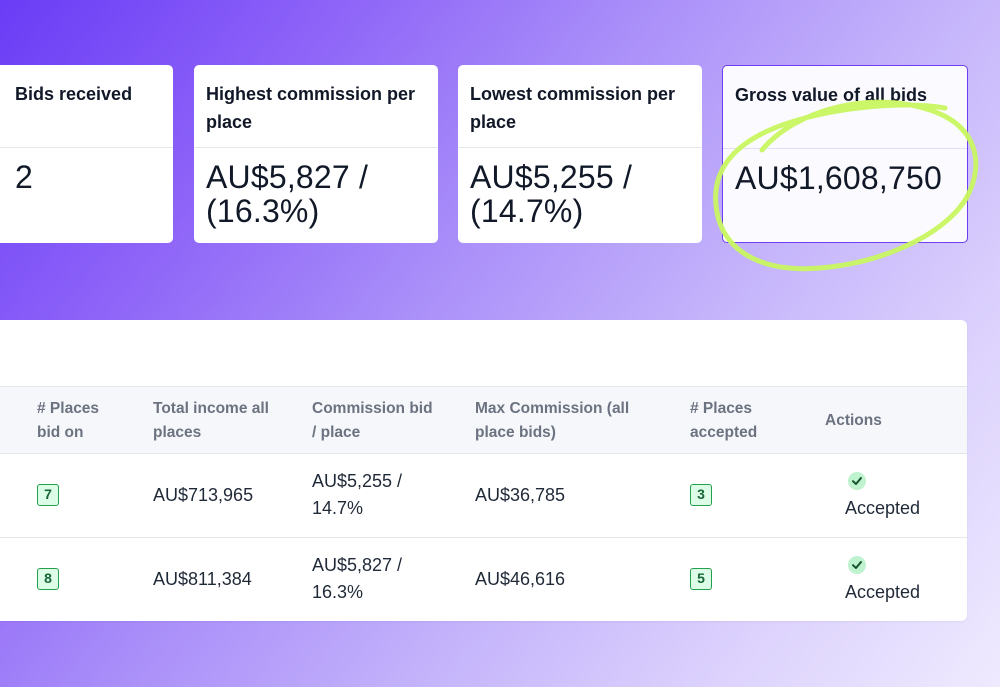 The height and width of the screenshot is (687, 1000). Describe the element at coordinates (493, 122) in the screenshot. I see `lowest-commission-label-line2: place` at that location.